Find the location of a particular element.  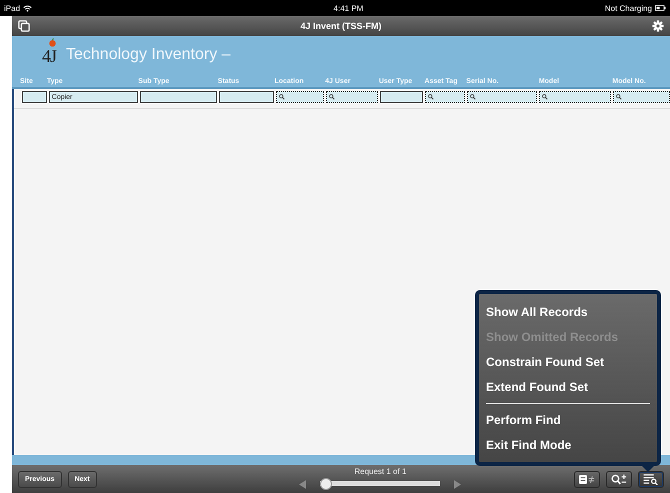

request-counter: Request 1 of 1 is located at coordinates (380, 471).